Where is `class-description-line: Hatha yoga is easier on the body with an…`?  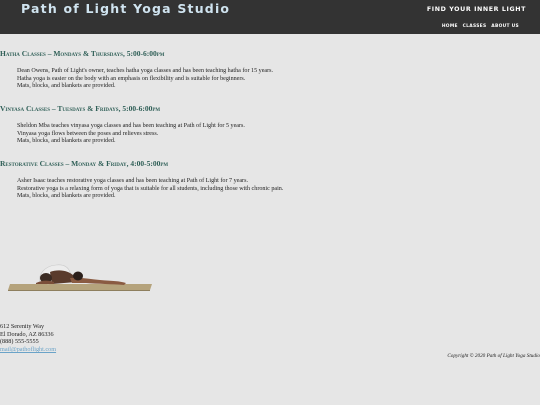
class-description-line: Hatha yoga is easier on the body with an… is located at coordinates (131, 78).